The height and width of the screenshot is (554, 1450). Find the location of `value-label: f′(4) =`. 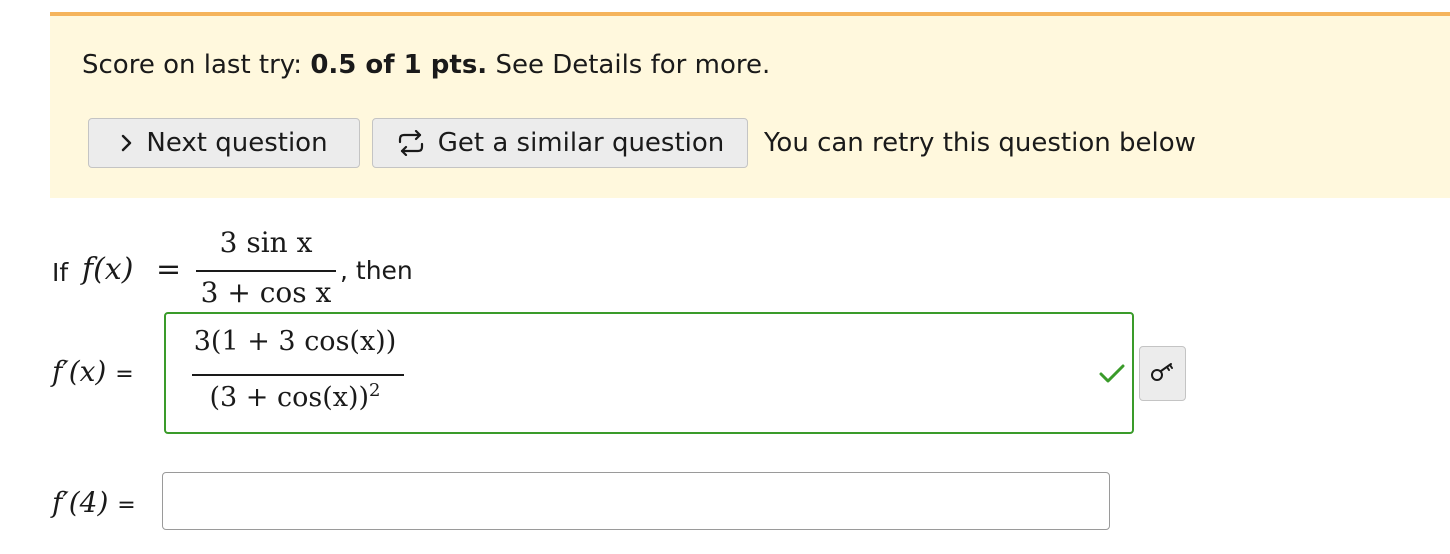

value-label: f′(4) = is located at coordinates (94, 502).